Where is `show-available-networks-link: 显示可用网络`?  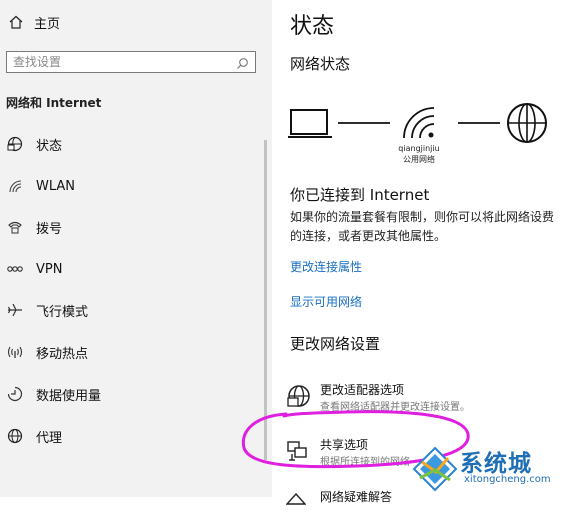 show-available-networks-link: 显示可用网络 is located at coordinates (326, 301).